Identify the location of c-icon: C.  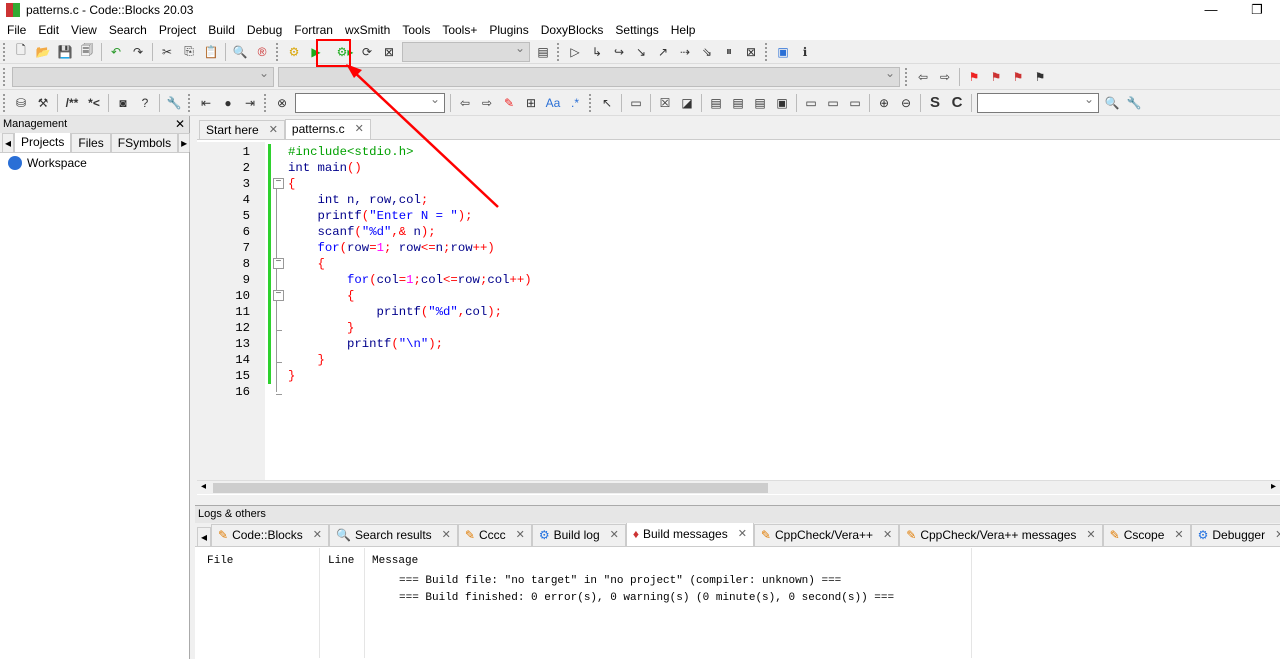
(957, 103).